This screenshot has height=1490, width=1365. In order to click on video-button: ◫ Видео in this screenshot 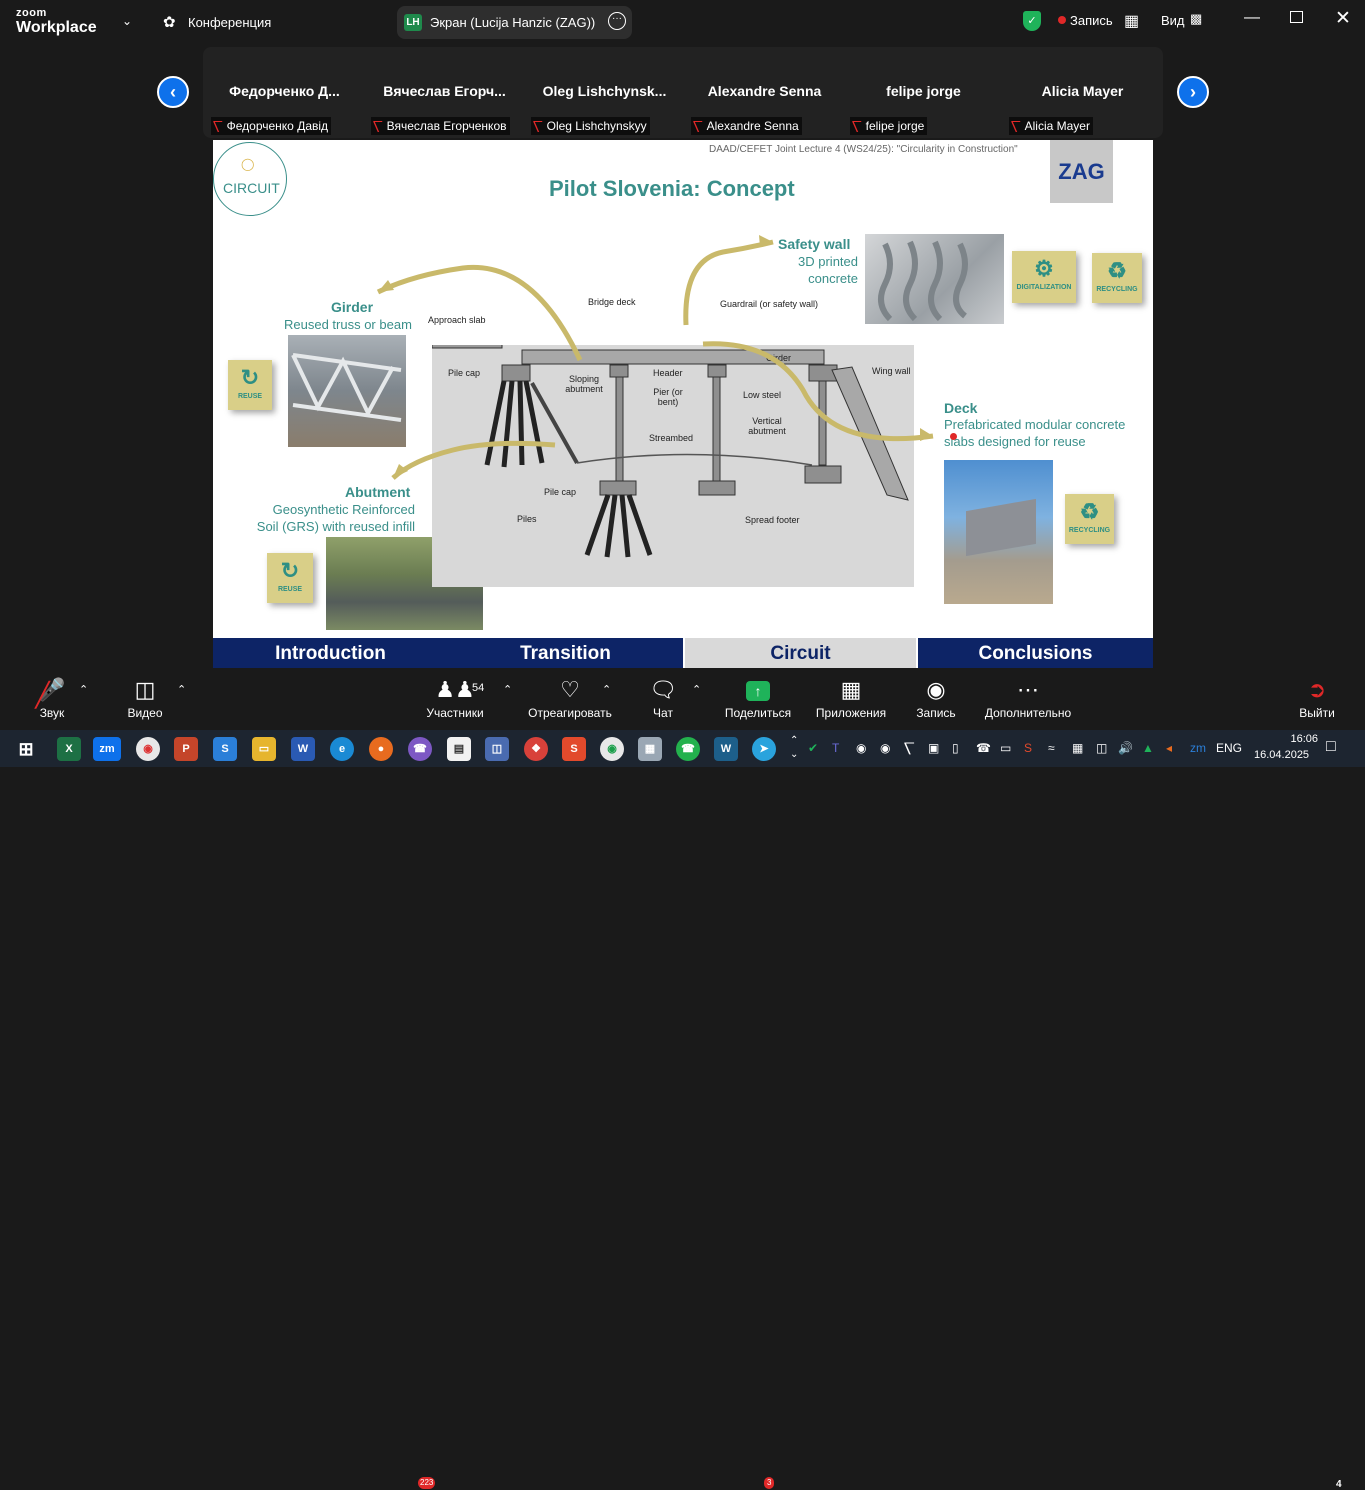, I will do `click(145, 699)`.